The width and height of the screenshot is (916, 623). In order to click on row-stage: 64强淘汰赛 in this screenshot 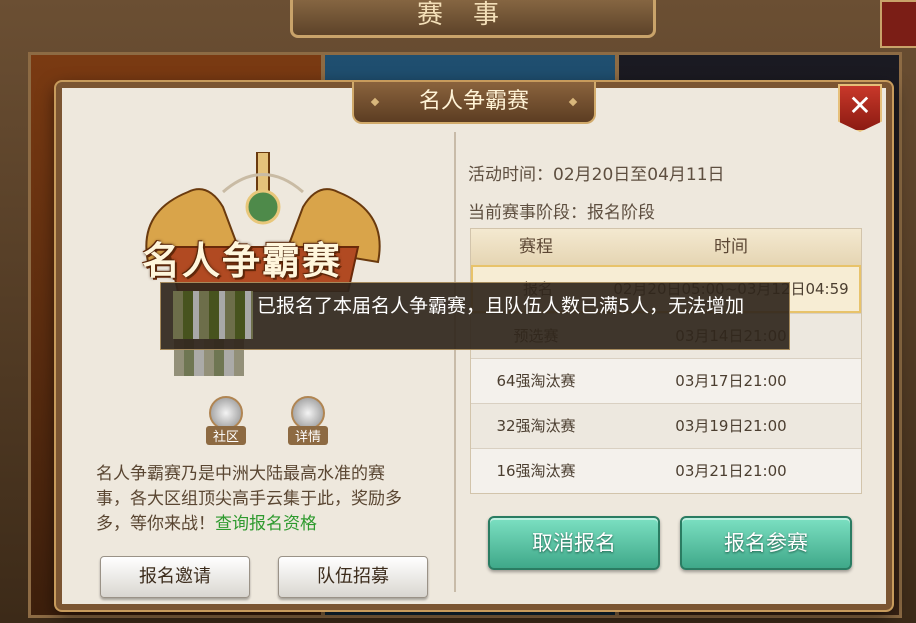, I will do `click(536, 381)`.